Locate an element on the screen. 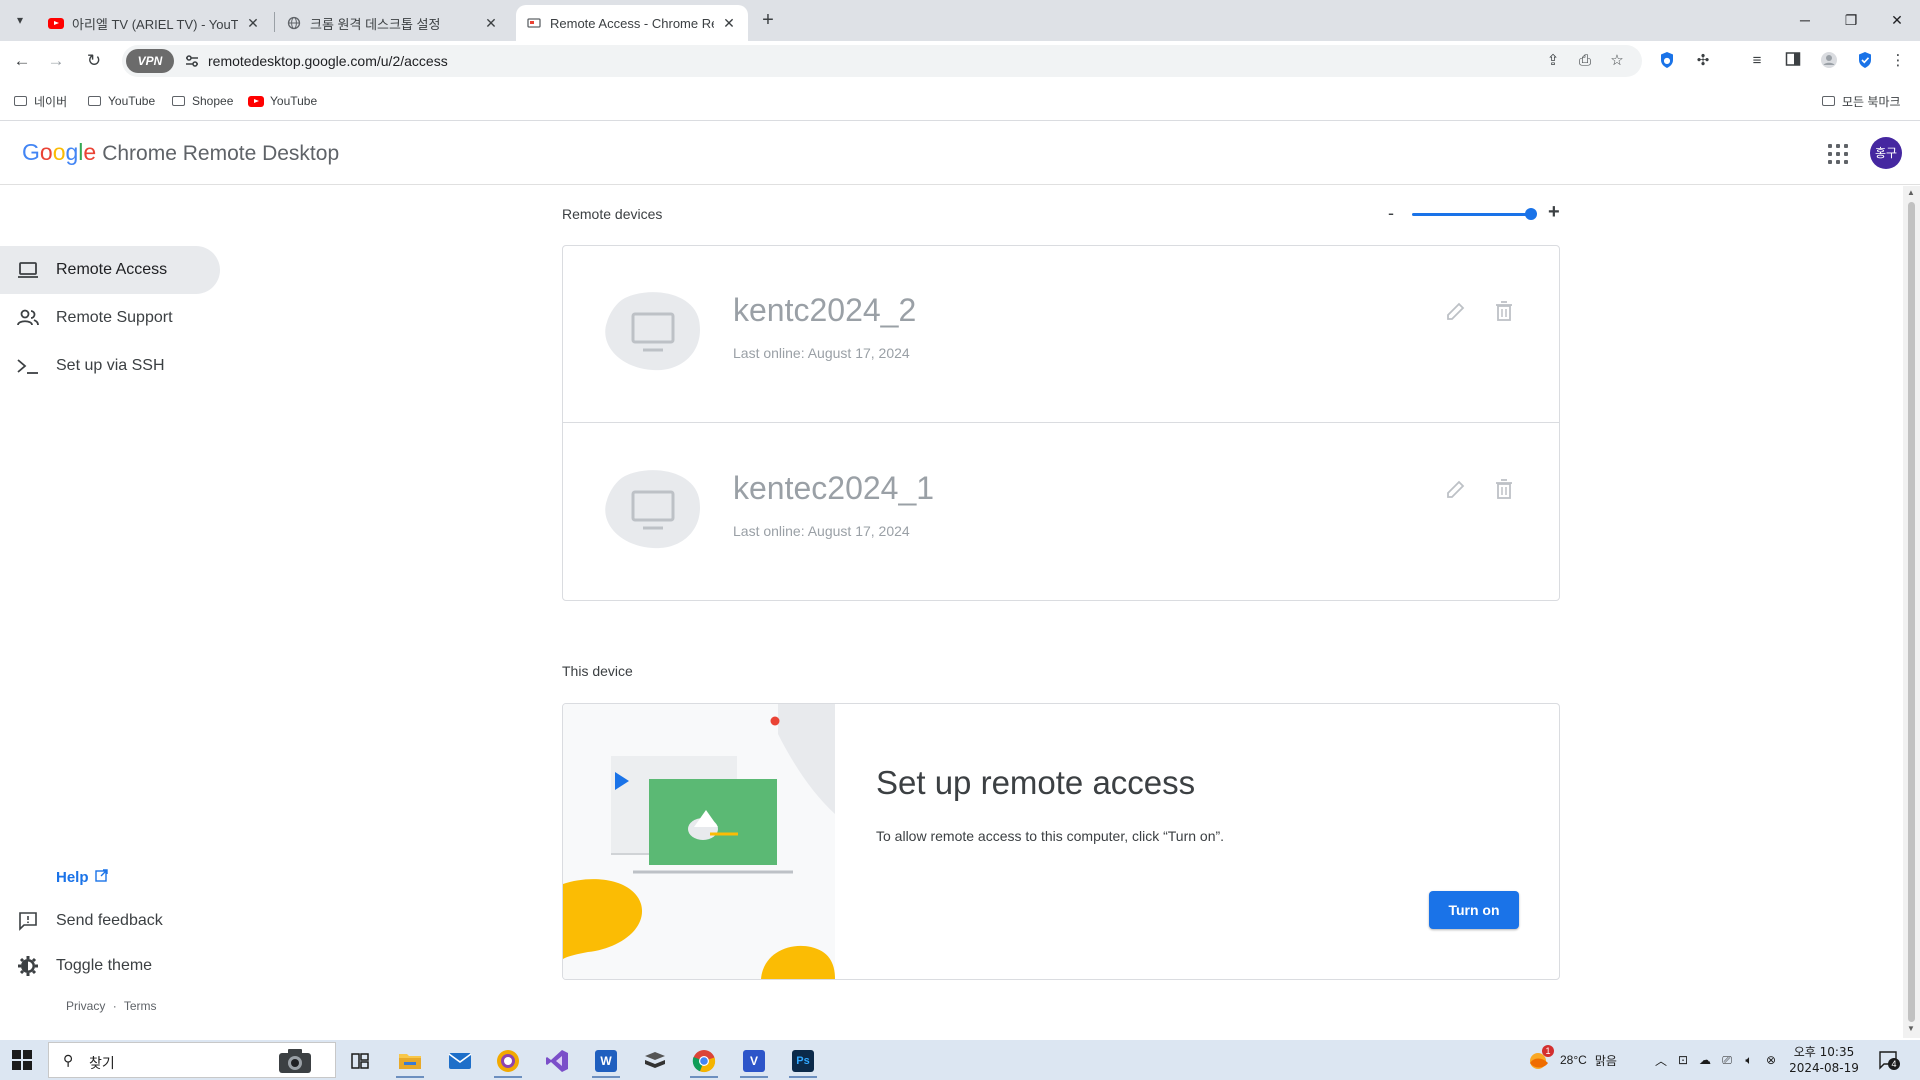 Image resolution: width=1920 pixels, height=1080 pixels. notification-center-icon: 4 is located at coordinates (1889, 1060).